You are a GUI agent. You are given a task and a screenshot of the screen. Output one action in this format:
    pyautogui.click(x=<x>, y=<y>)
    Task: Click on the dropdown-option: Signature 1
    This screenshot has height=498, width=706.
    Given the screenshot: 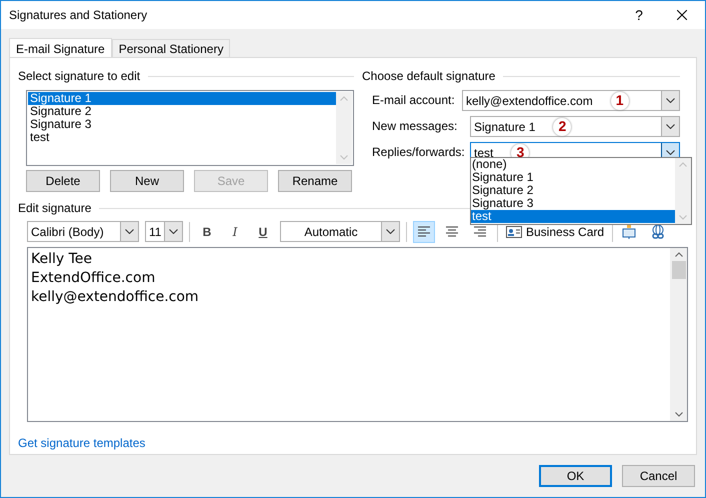 What is the action you would take?
    pyautogui.click(x=573, y=177)
    